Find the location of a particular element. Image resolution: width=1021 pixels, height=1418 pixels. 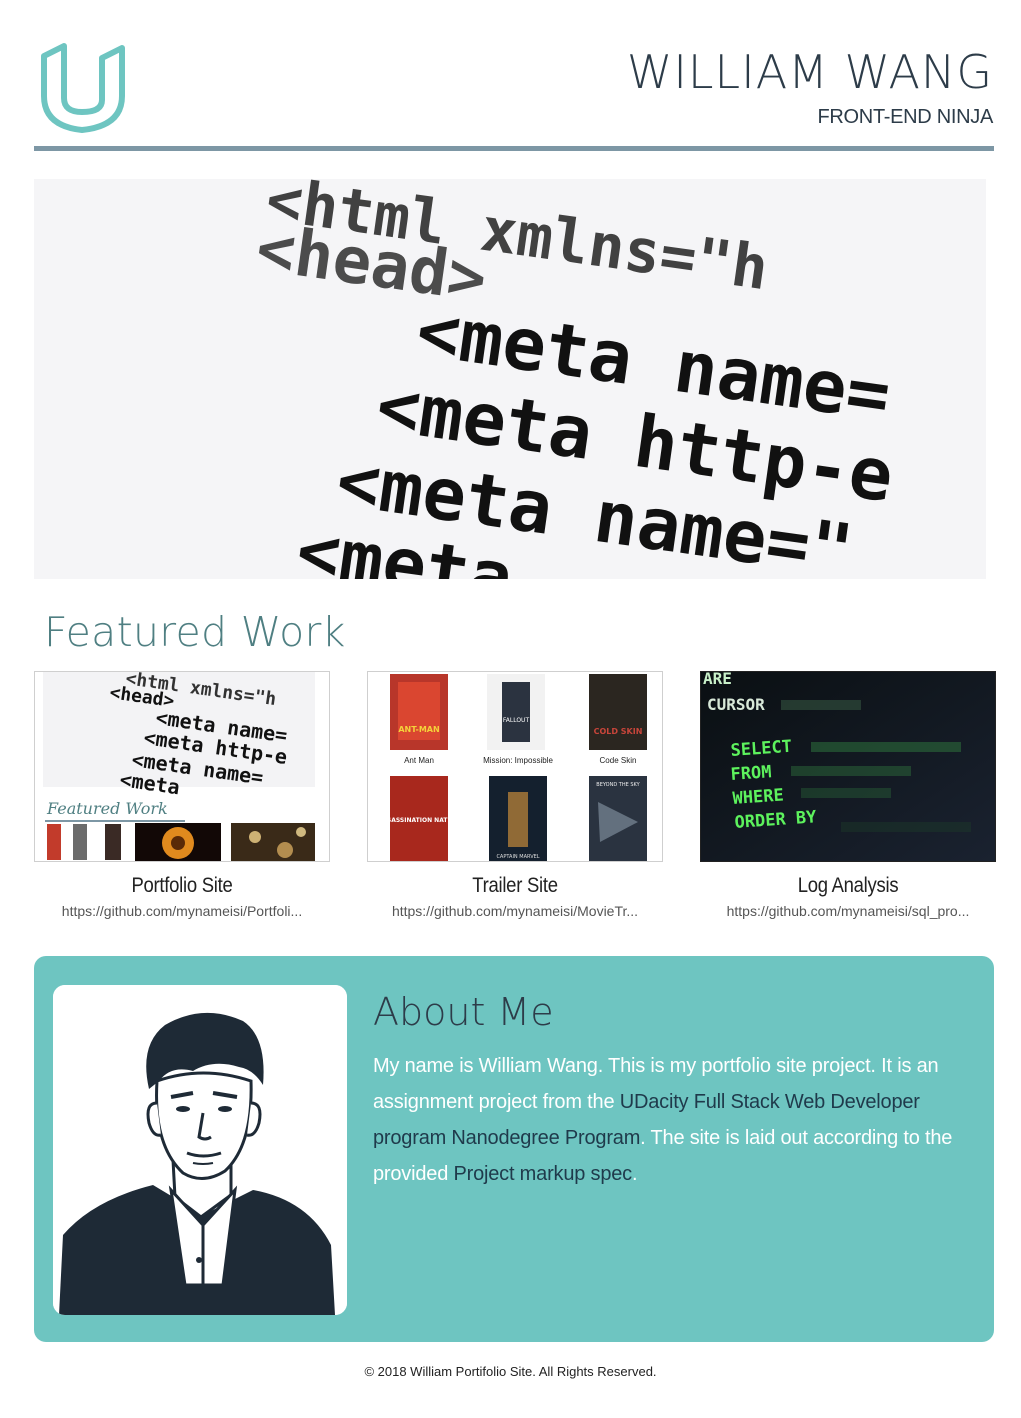

site-owner-role: FRONT-END NINJA is located at coordinates (905, 117).